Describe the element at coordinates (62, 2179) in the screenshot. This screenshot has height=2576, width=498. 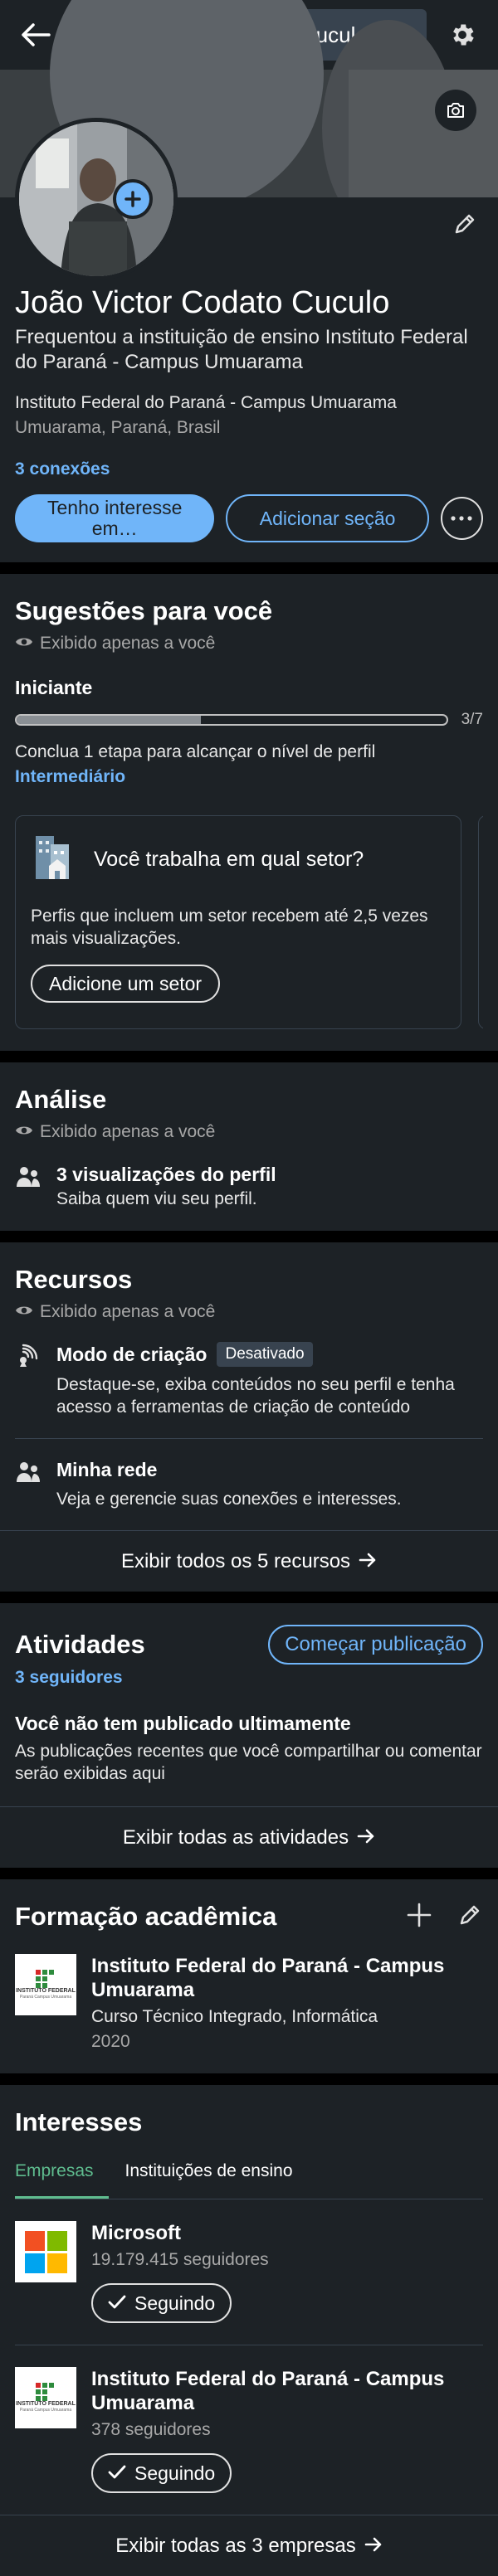
I see `tab-companies: Empresas` at that location.